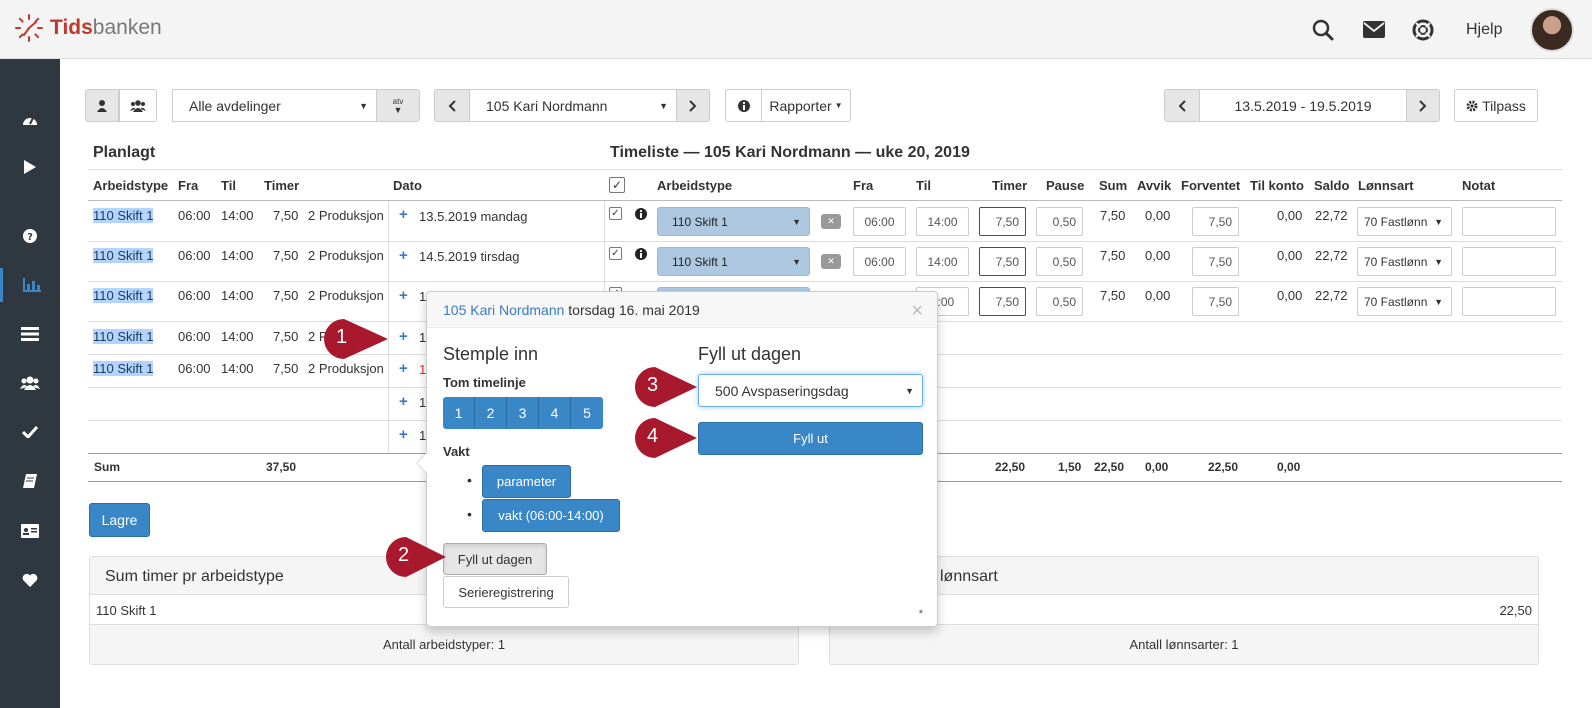 The image size is (1592, 708). I want to click on sidebar-id-card, so click(30, 531).